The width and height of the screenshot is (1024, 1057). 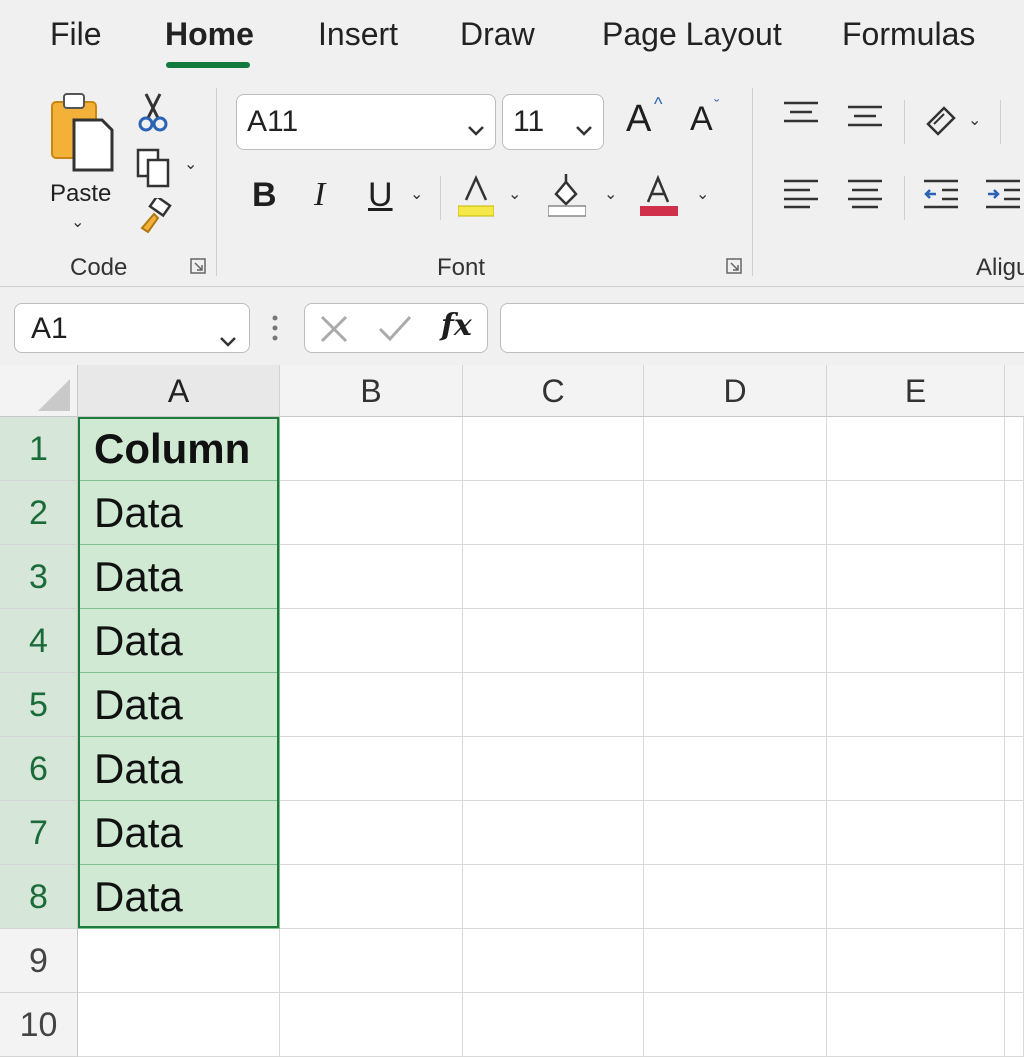 I want to click on row-header-1: 1, so click(x=39, y=449).